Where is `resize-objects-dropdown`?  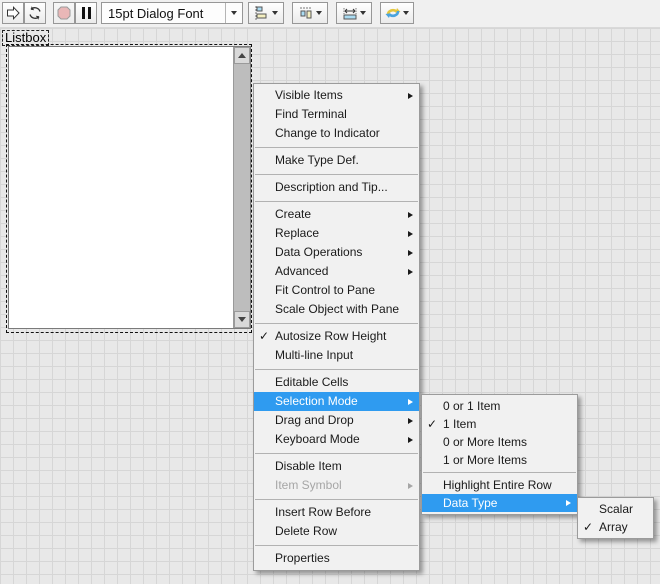 resize-objects-dropdown is located at coordinates (354, 13).